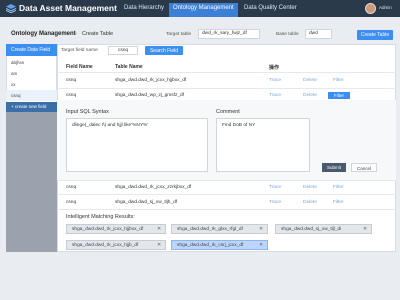 The height and width of the screenshot is (300, 400). What do you see at coordinates (13, 84) in the screenshot?
I see `sidebar-item-xx: xx` at bounding box center [13, 84].